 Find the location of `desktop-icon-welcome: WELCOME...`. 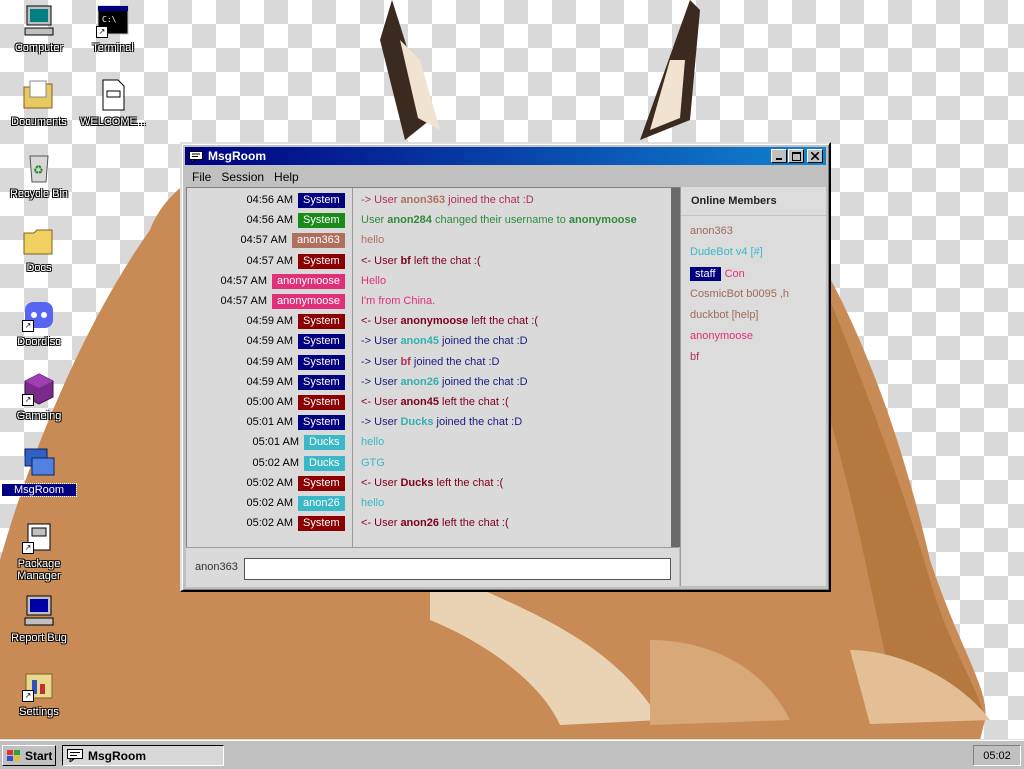

desktop-icon-welcome: WELCOME... is located at coordinates (113, 103).